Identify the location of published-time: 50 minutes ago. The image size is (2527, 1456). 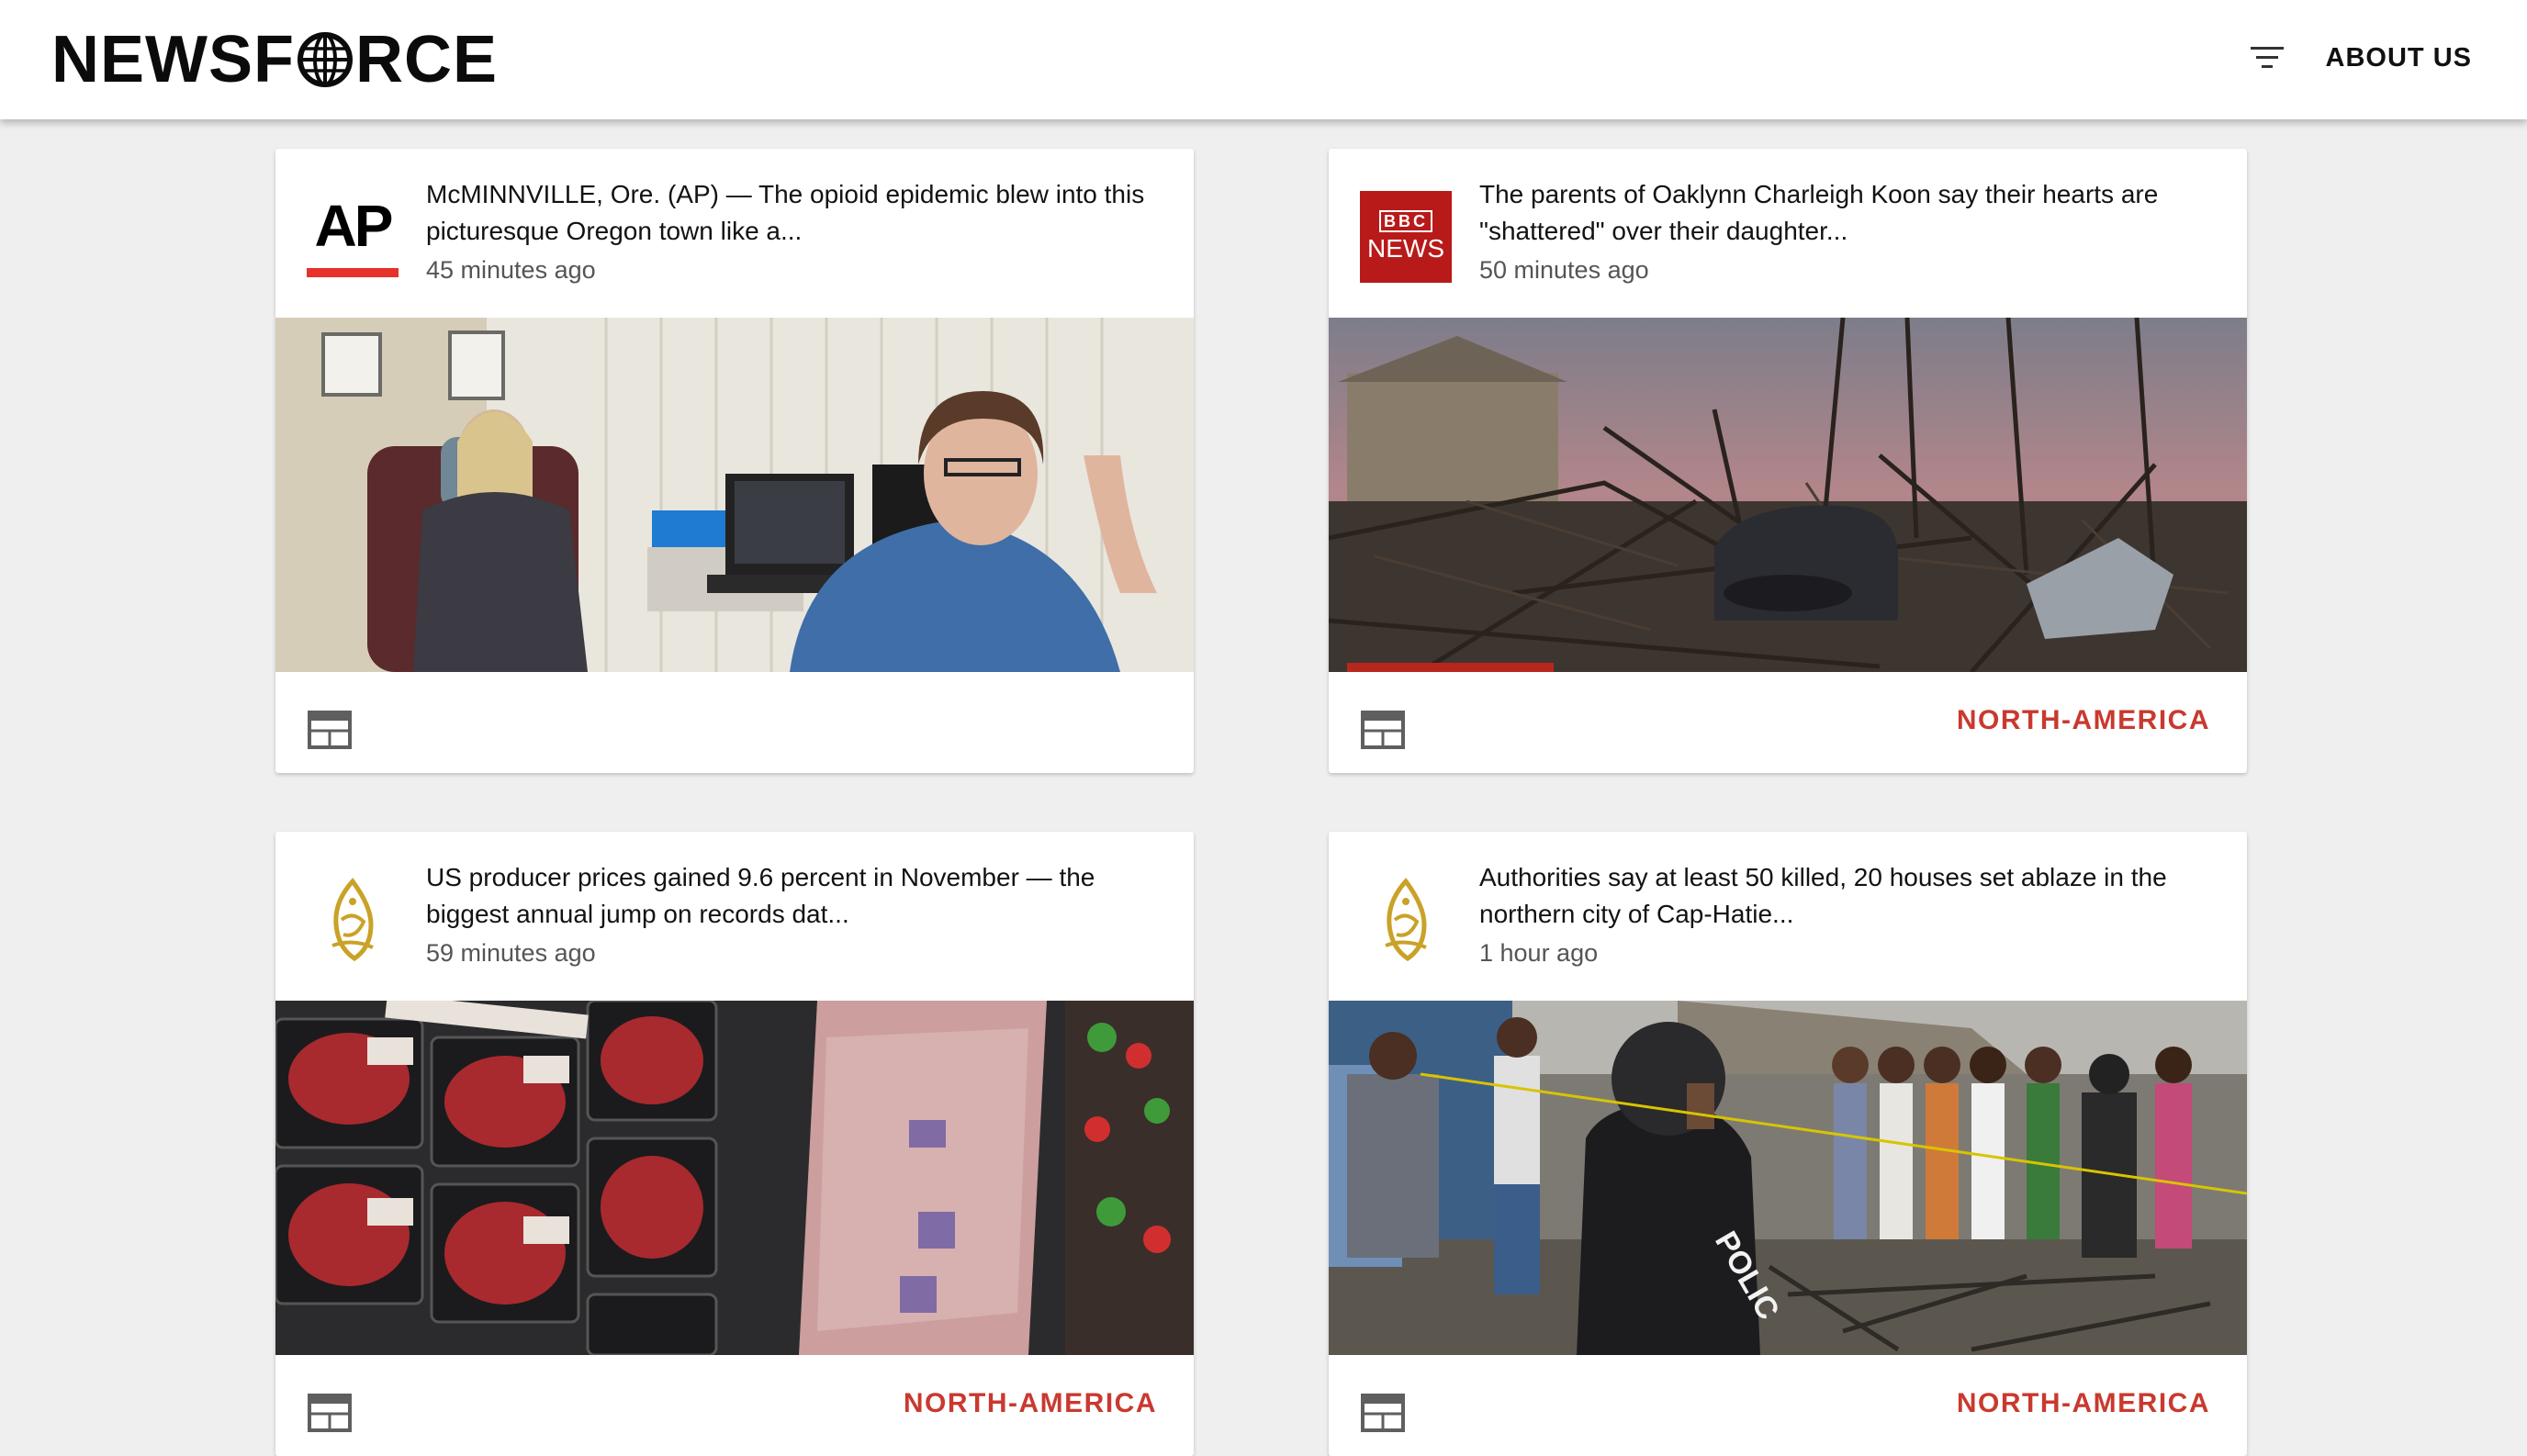
(1564, 270).